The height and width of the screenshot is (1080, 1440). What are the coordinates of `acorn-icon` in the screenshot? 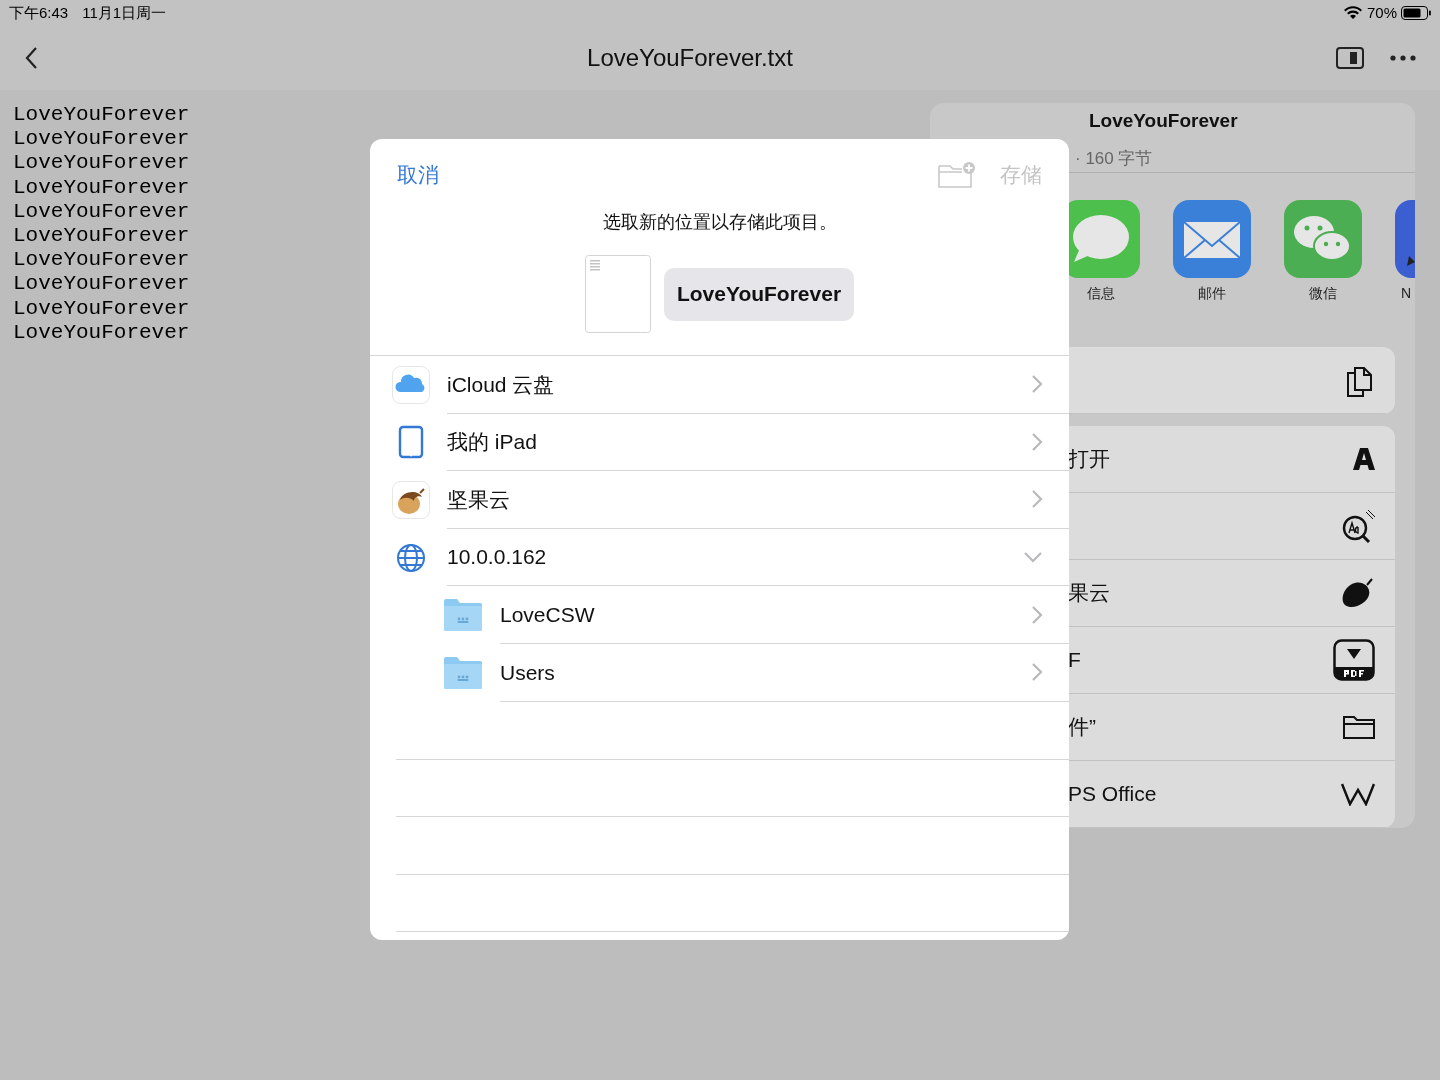 It's located at (411, 500).